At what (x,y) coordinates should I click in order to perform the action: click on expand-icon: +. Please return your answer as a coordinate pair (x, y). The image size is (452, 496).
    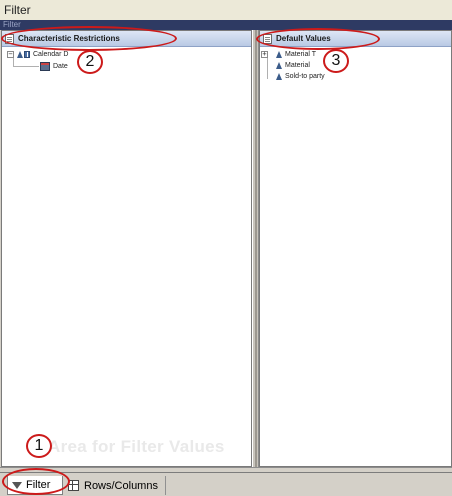
    Looking at the image, I should click on (264, 54).